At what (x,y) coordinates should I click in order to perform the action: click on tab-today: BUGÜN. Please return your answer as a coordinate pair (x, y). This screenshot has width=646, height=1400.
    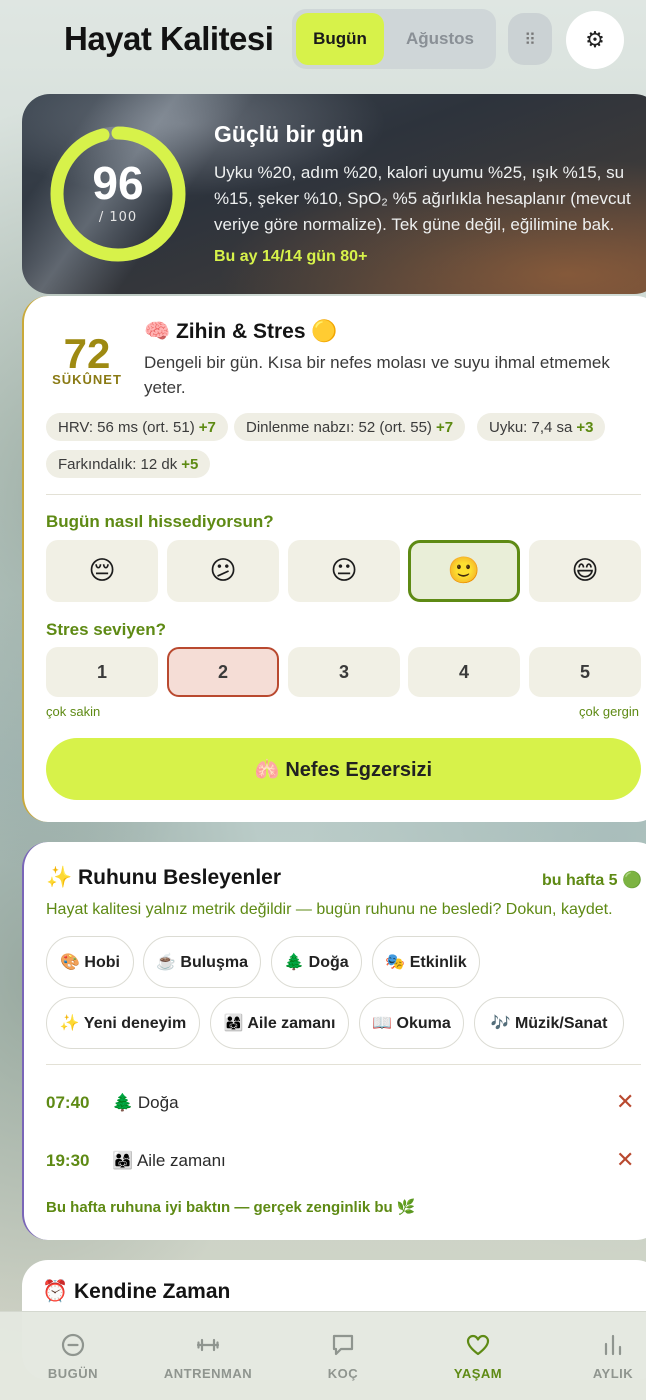
    Looking at the image, I should click on (73, 1356).